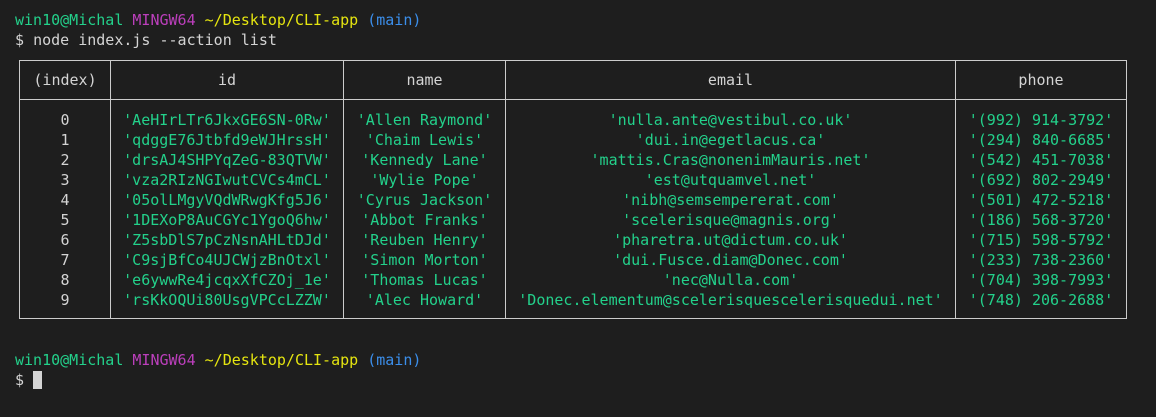  I want to click on cell-email: 'pharetra.ut@dictum.co.uk', so click(730, 240).